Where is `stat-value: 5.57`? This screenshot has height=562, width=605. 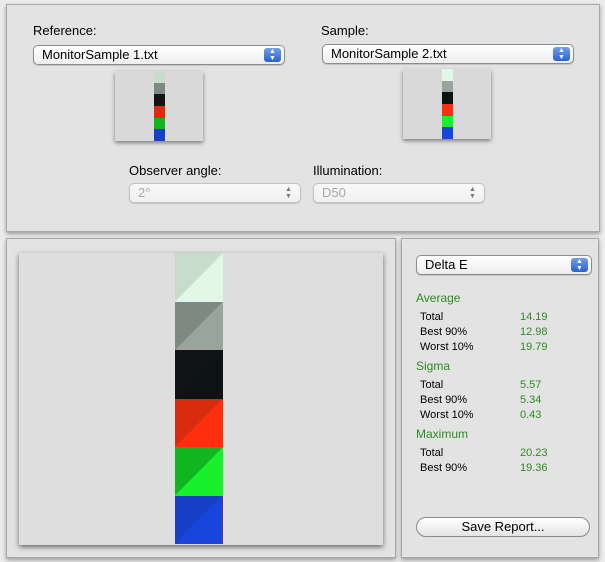 stat-value: 5.57 is located at coordinates (531, 385).